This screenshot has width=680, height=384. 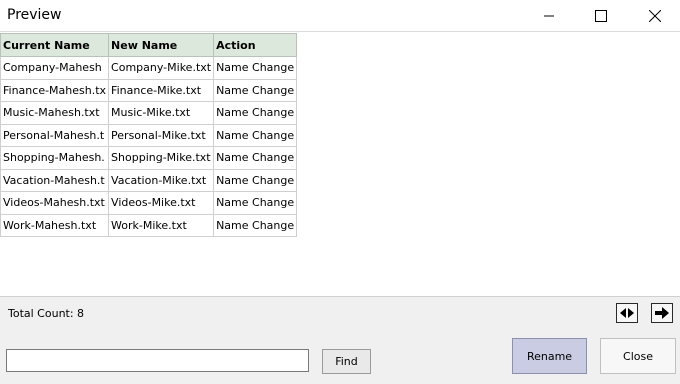 What do you see at coordinates (55, 113) in the screenshot?
I see `current-name-cell: Music-Mahesh.txt` at bounding box center [55, 113].